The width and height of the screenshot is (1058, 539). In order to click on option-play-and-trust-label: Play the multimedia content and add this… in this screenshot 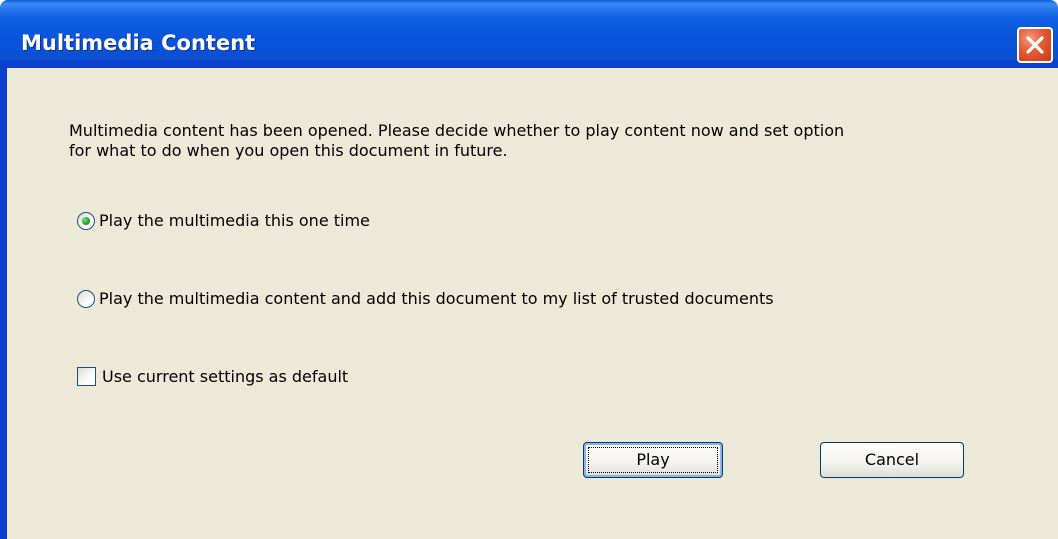, I will do `click(436, 299)`.